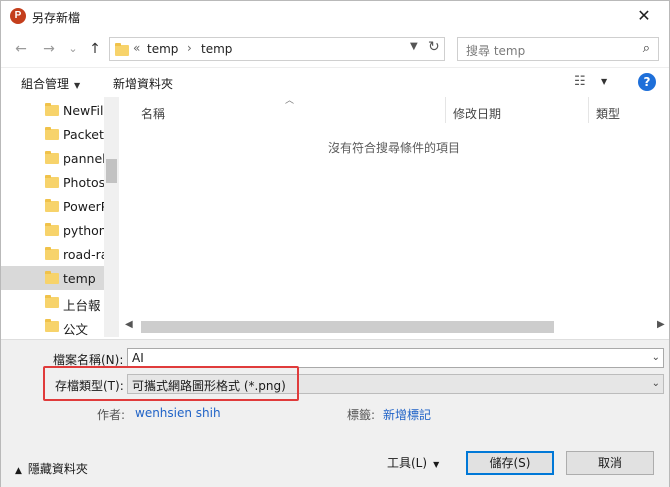  I want to click on column-header-type: 類型, so click(608, 113).